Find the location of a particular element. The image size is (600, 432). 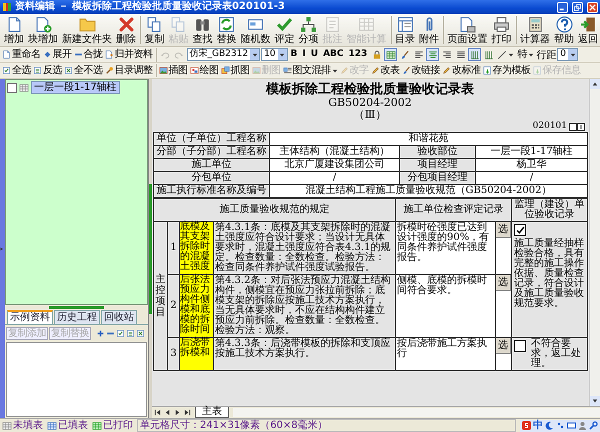

sheet-tab: 主表 is located at coordinates (212, 412).